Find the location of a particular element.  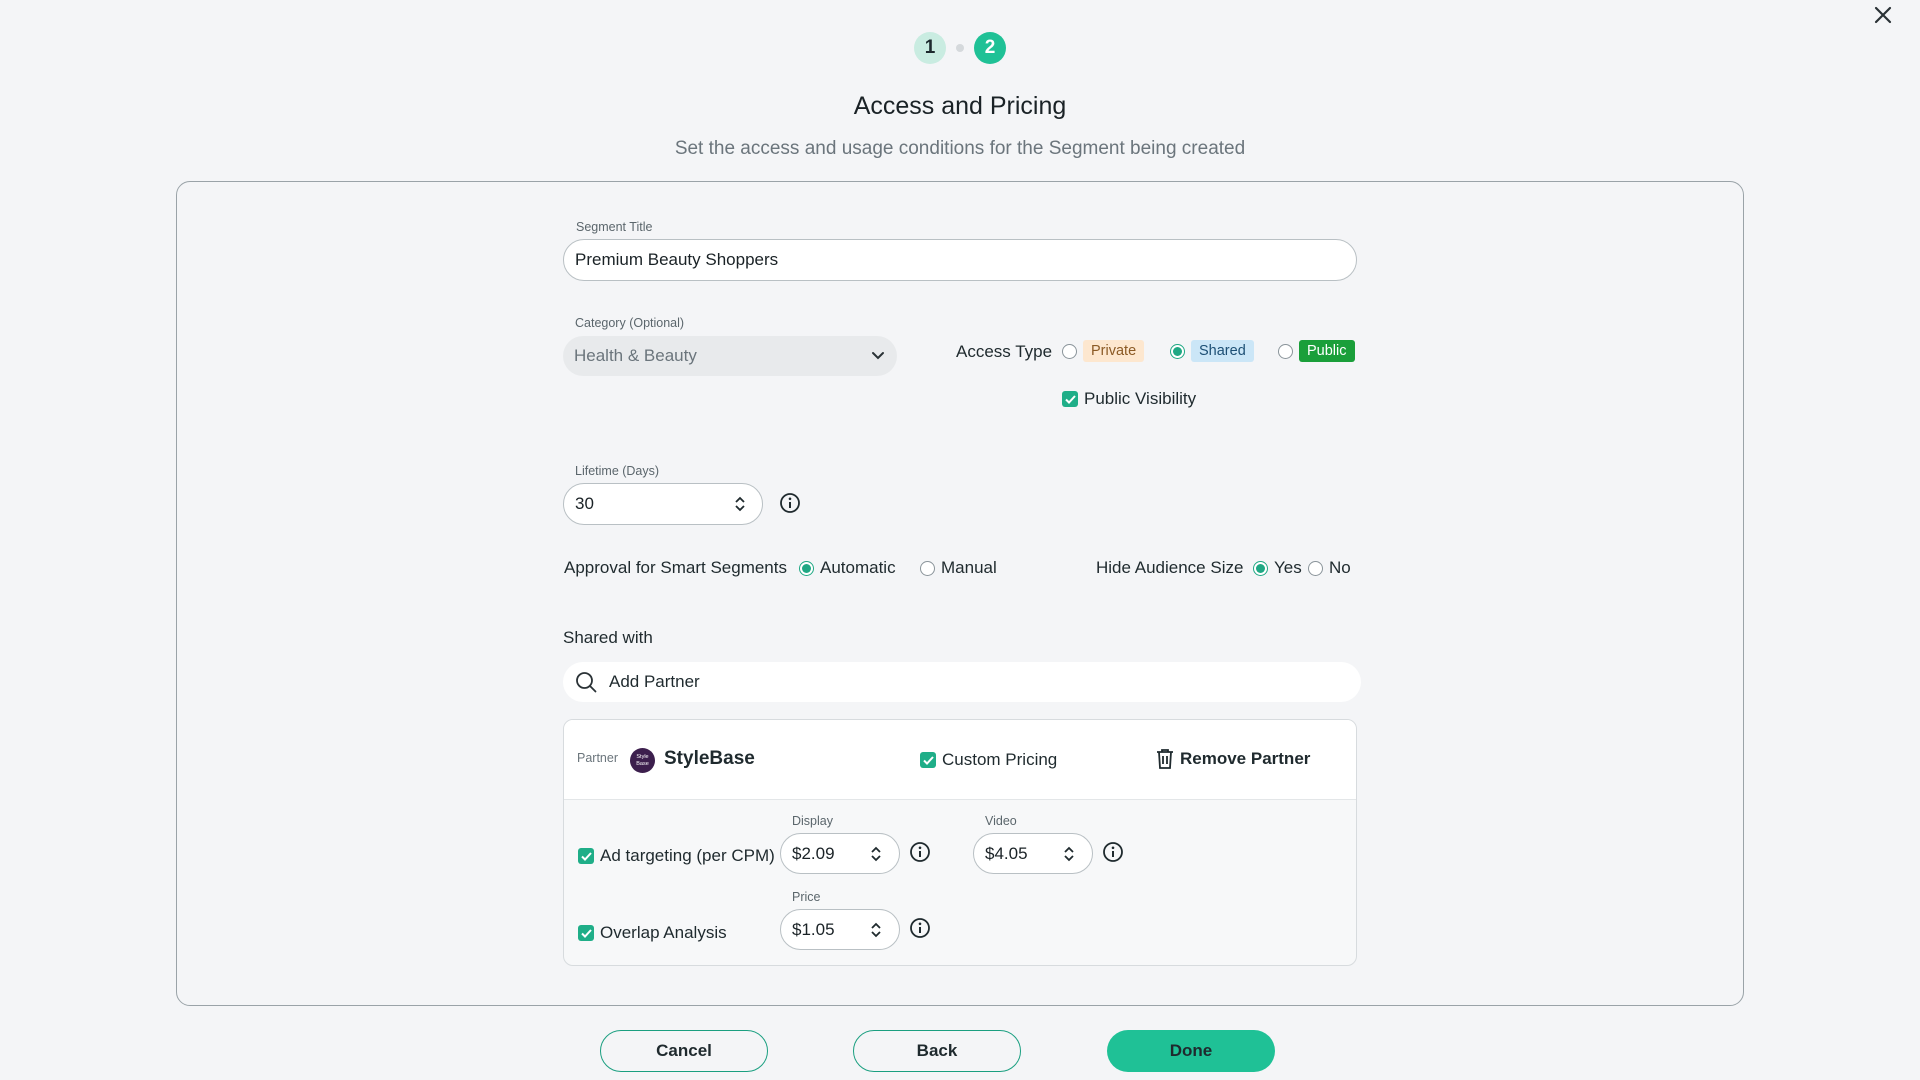

hide-audience-label: Hide Audience Size is located at coordinates (1170, 567).